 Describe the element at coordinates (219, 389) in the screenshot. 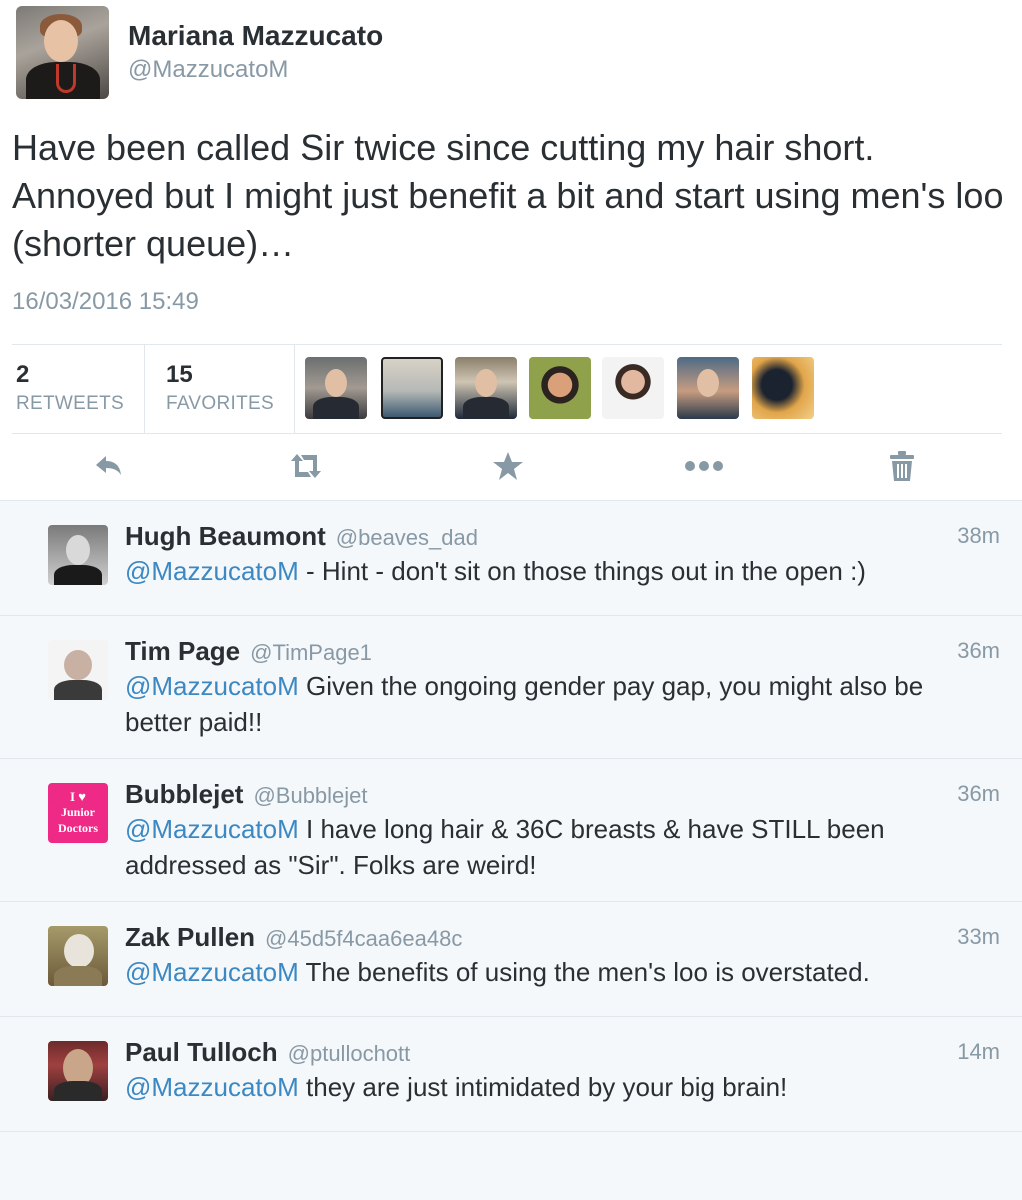

I see `favorites-stat: 15 FAVORITES` at that location.